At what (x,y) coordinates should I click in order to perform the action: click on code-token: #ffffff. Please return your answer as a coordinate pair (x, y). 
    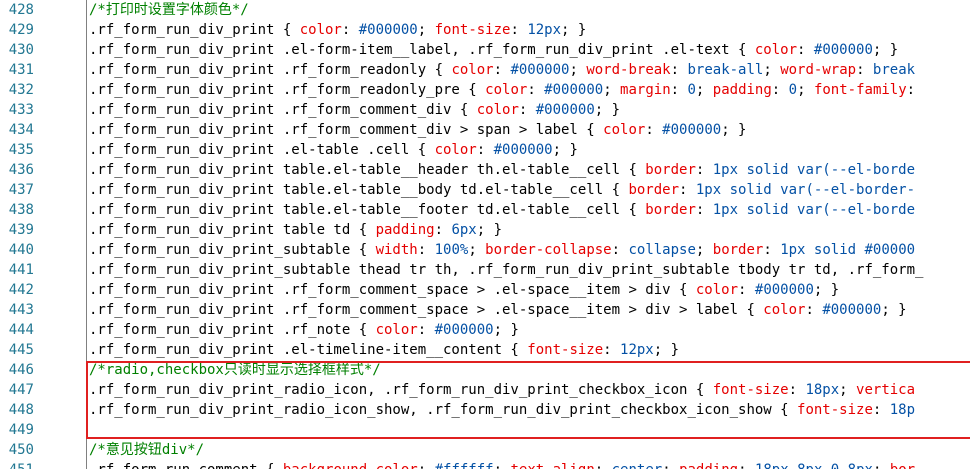
    Looking at the image, I should click on (464, 465).